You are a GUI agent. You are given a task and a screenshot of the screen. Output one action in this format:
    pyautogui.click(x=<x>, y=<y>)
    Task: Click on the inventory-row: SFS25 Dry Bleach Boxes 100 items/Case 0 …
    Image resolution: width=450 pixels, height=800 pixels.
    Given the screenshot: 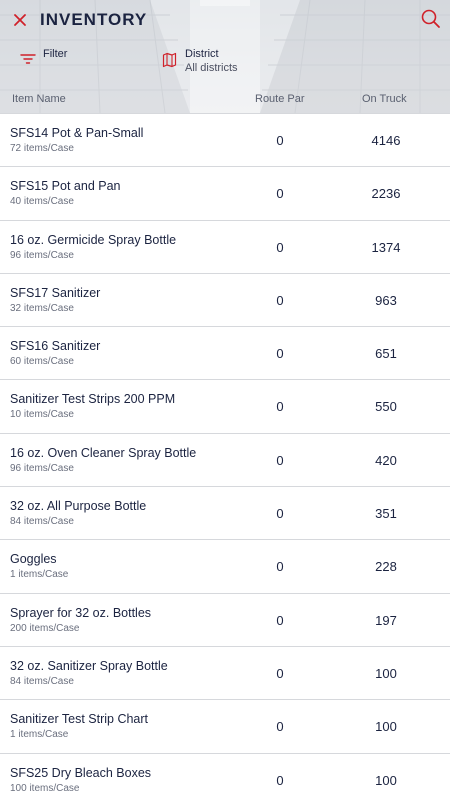 What is the action you would take?
    pyautogui.click(x=225, y=777)
    